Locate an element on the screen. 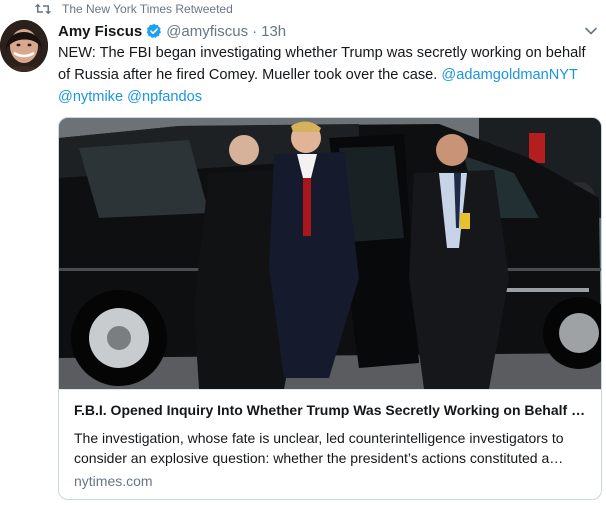  tweet-timestamp: 13h is located at coordinates (273, 31).